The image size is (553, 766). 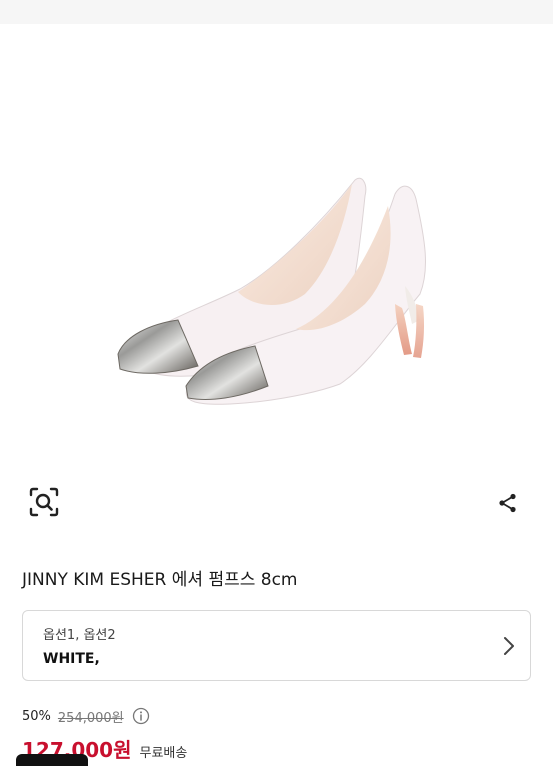 I want to click on bottom-bar-fragment, so click(x=52, y=760).